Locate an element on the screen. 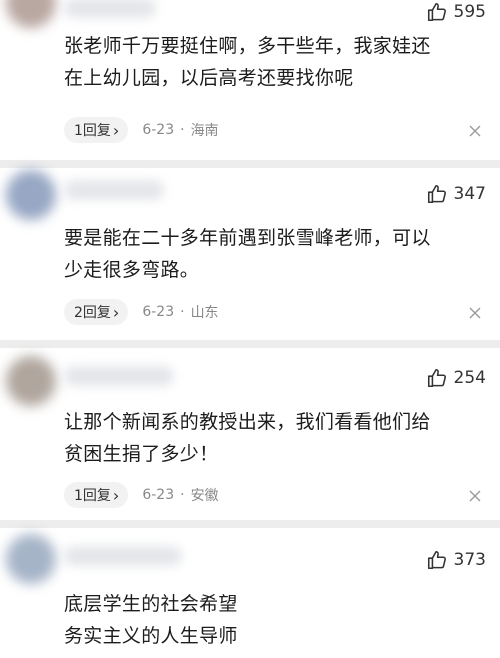 This screenshot has width=500, height=658. comment-text-line: 少走很多弯路。 is located at coordinates (132, 270).